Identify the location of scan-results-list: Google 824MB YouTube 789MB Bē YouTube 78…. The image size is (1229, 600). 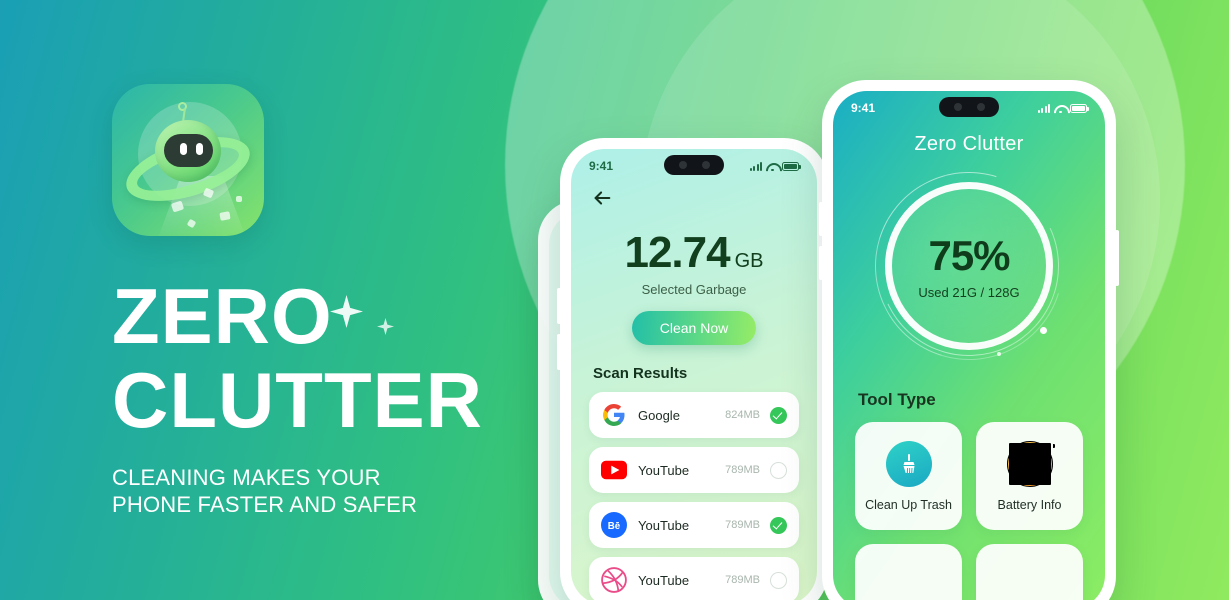
(694, 496).